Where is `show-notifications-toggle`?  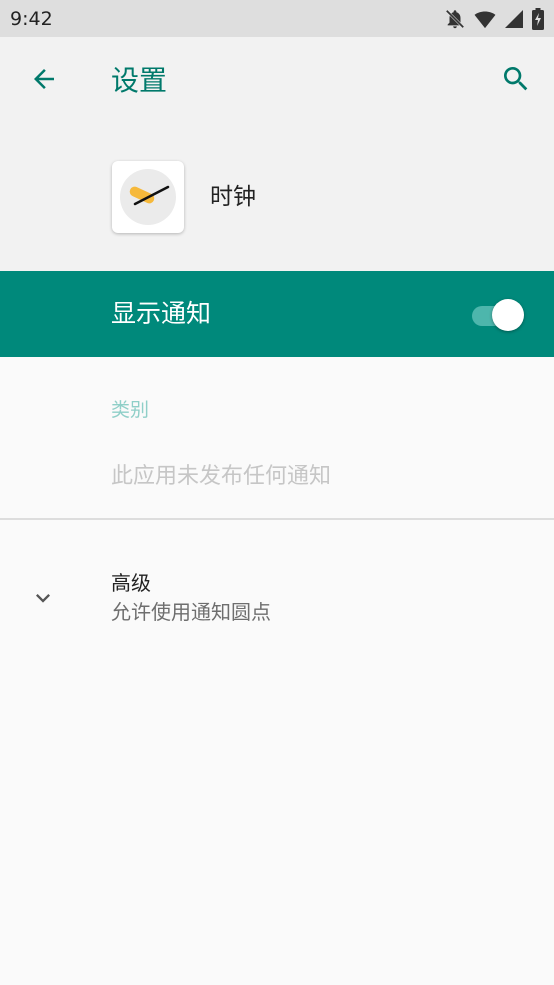
show-notifications-toggle is located at coordinates (498, 315).